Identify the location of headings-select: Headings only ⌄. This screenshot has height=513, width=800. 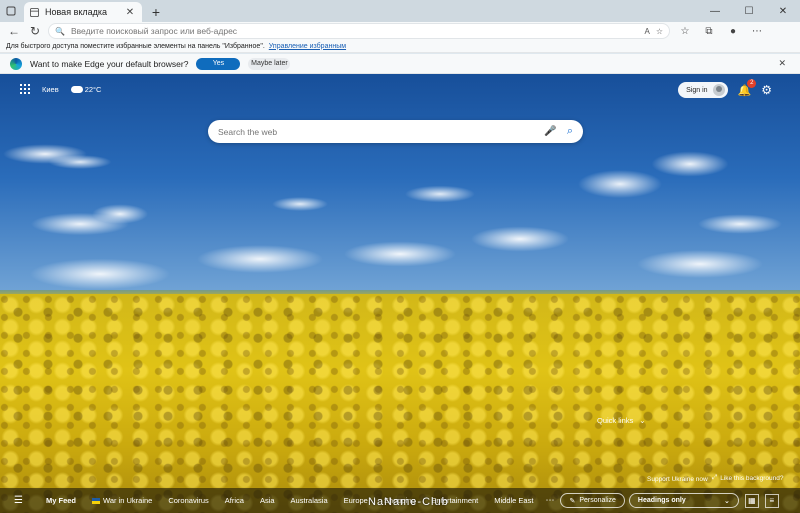
(683, 500).